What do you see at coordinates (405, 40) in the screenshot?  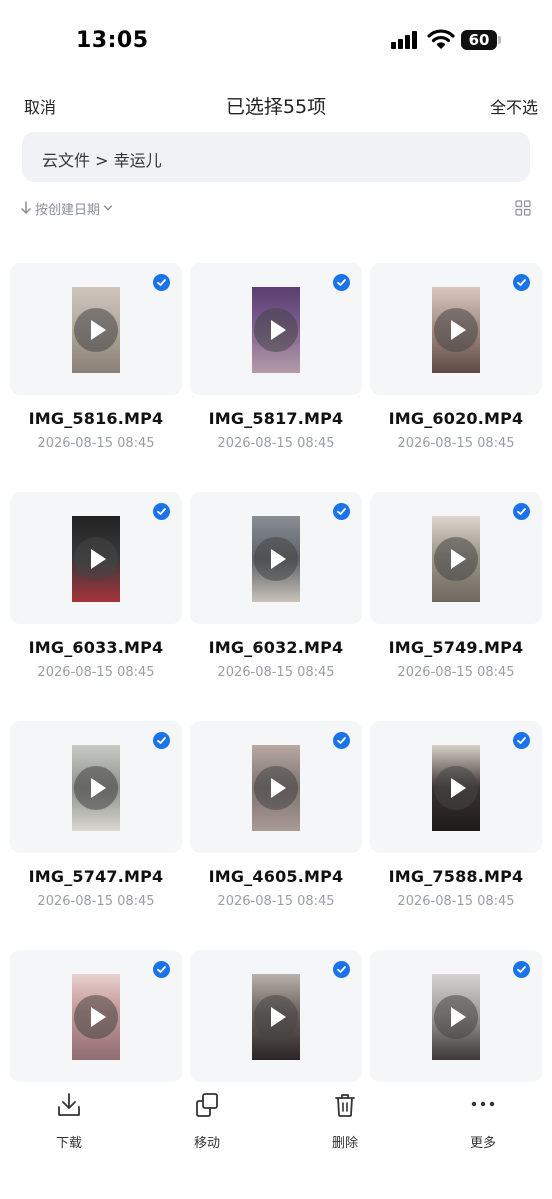 I see `cellular-signal-icon` at bounding box center [405, 40].